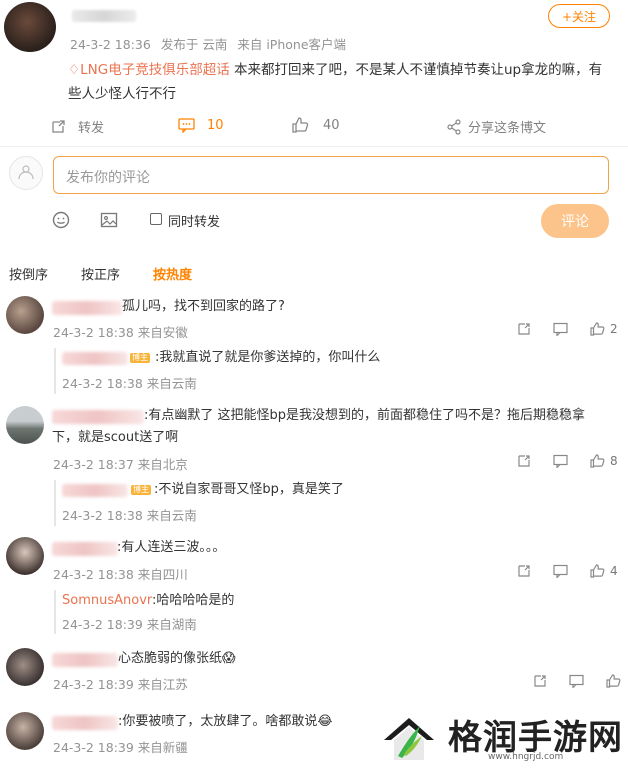 The image size is (628, 768). Describe the element at coordinates (526, 757) in the screenshot. I see `watermark-url: www.hngrjd.com` at that location.